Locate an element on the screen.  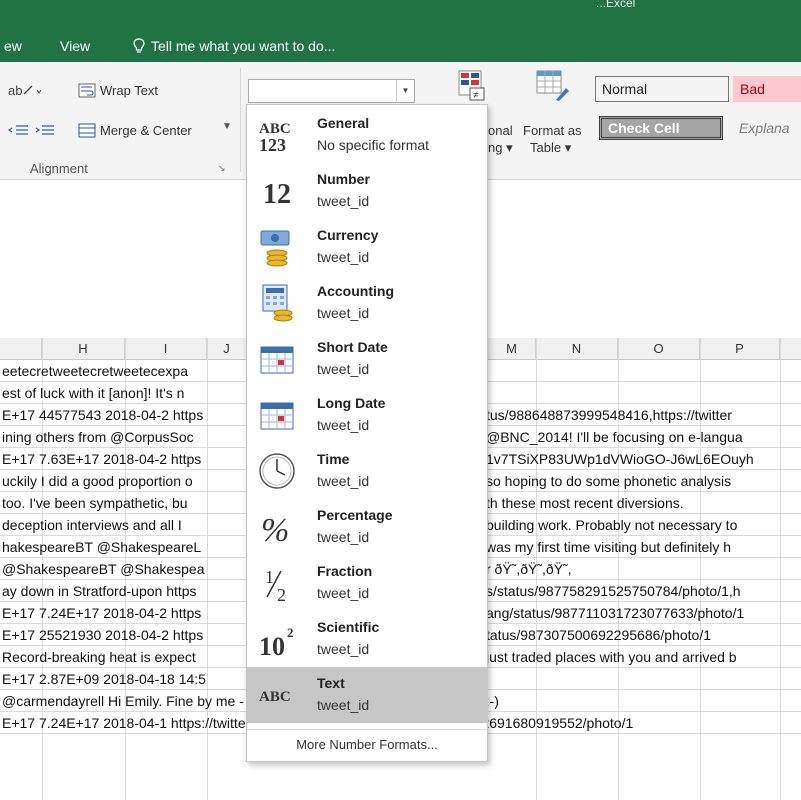
row-cell-left: est of luck with it [anon]! It's n is located at coordinates (93, 393).